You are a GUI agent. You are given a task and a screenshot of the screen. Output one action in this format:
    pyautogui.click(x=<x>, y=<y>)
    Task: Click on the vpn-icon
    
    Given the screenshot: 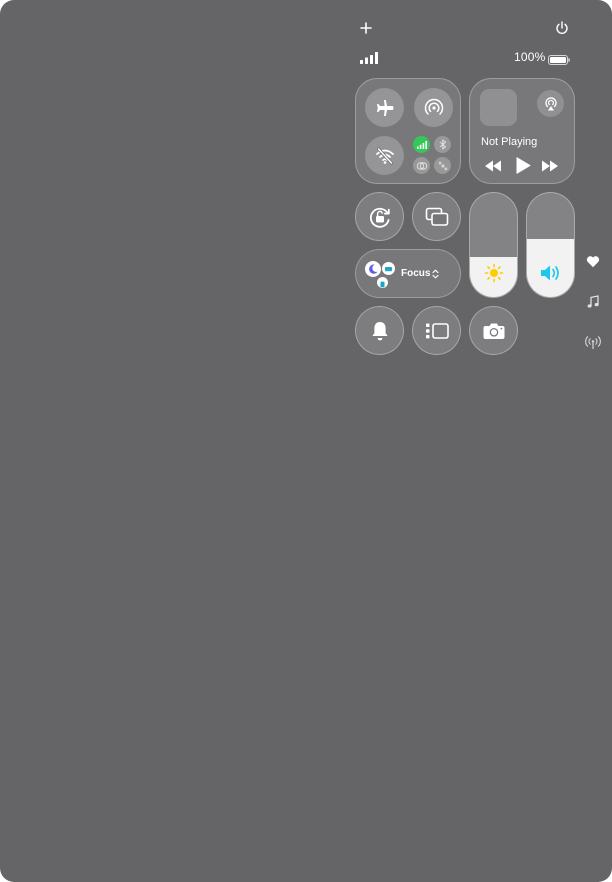 What is the action you would take?
    pyautogui.click(x=421, y=165)
    